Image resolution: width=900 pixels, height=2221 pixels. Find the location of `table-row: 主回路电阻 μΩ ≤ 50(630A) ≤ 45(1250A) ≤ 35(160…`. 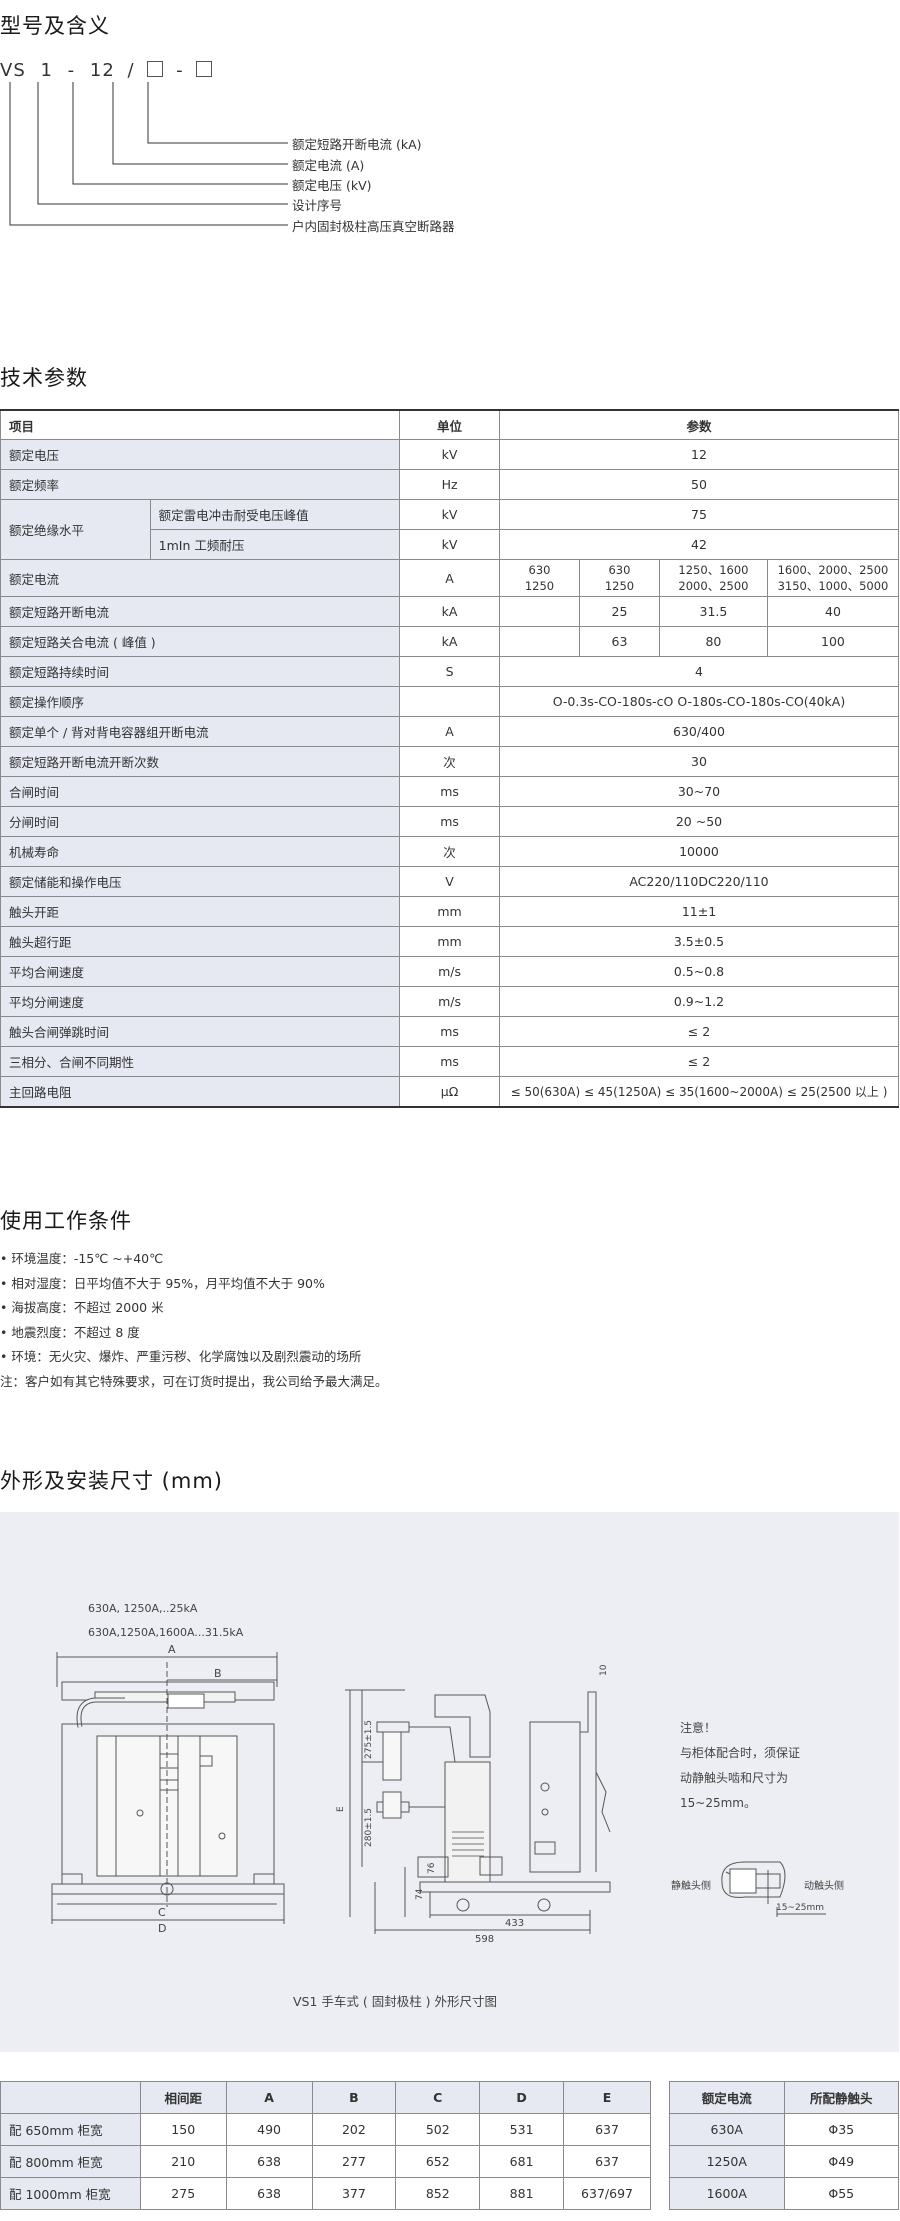

table-row: 主回路电阻 μΩ ≤ 50(630A) ≤ 45(1250A) ≤ 35(160… is located at coordinates (450, 1092).